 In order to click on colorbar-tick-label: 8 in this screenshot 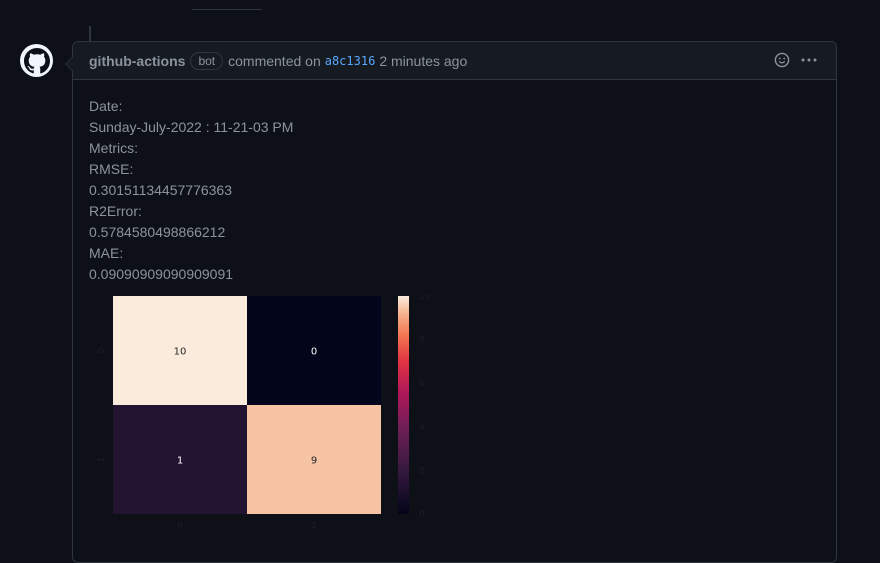, I will do `click(422, 341)`.